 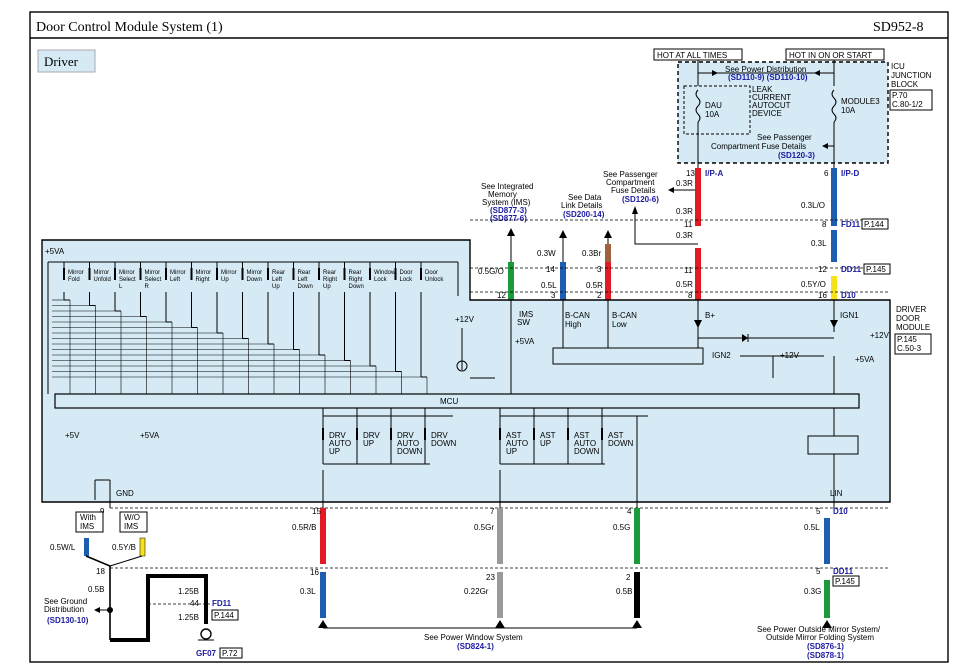 I want to click on switch-label: Left, so click(x=303, y=280).